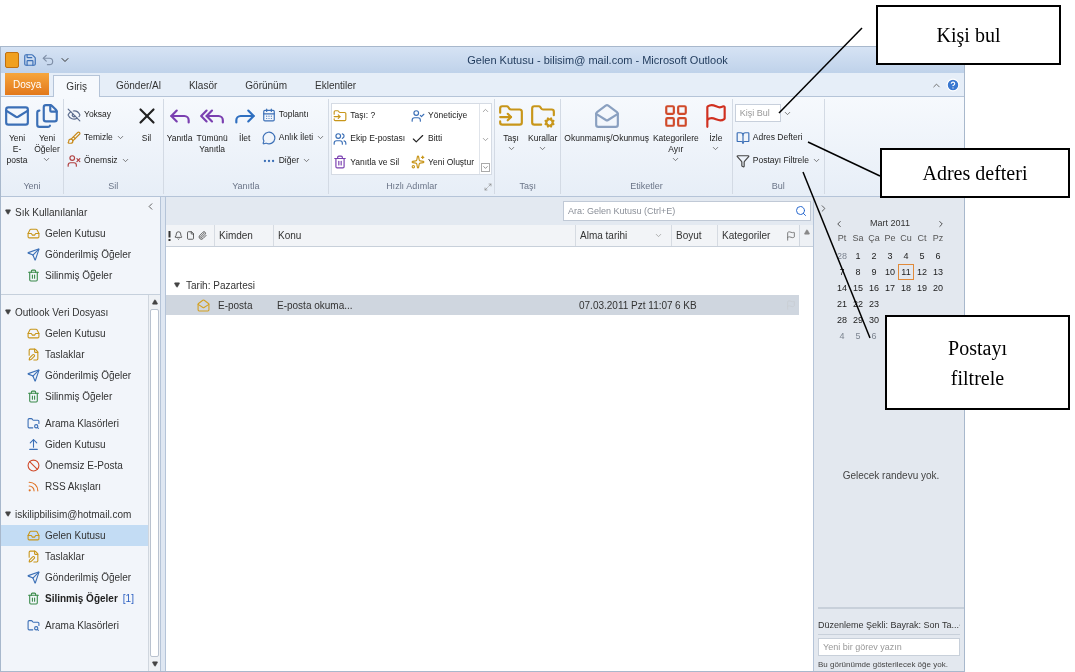 This screenshot has height=672, width=1075. I want to click on search-icon, so click(801, 211).